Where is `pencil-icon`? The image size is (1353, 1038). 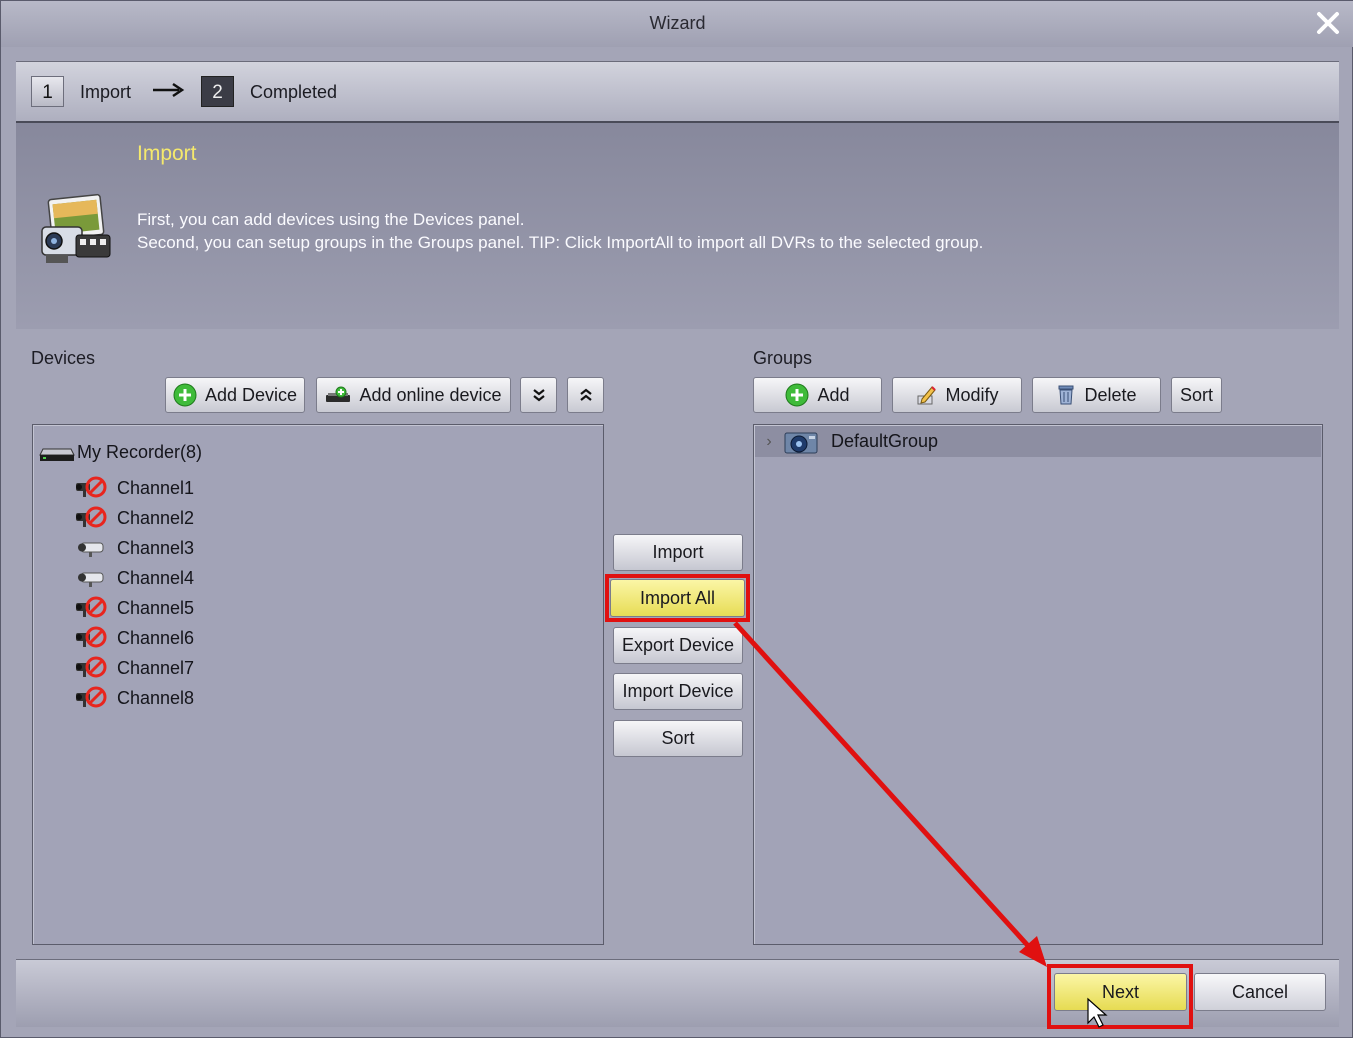
pencil-icon is located at coordinates (927, 395).